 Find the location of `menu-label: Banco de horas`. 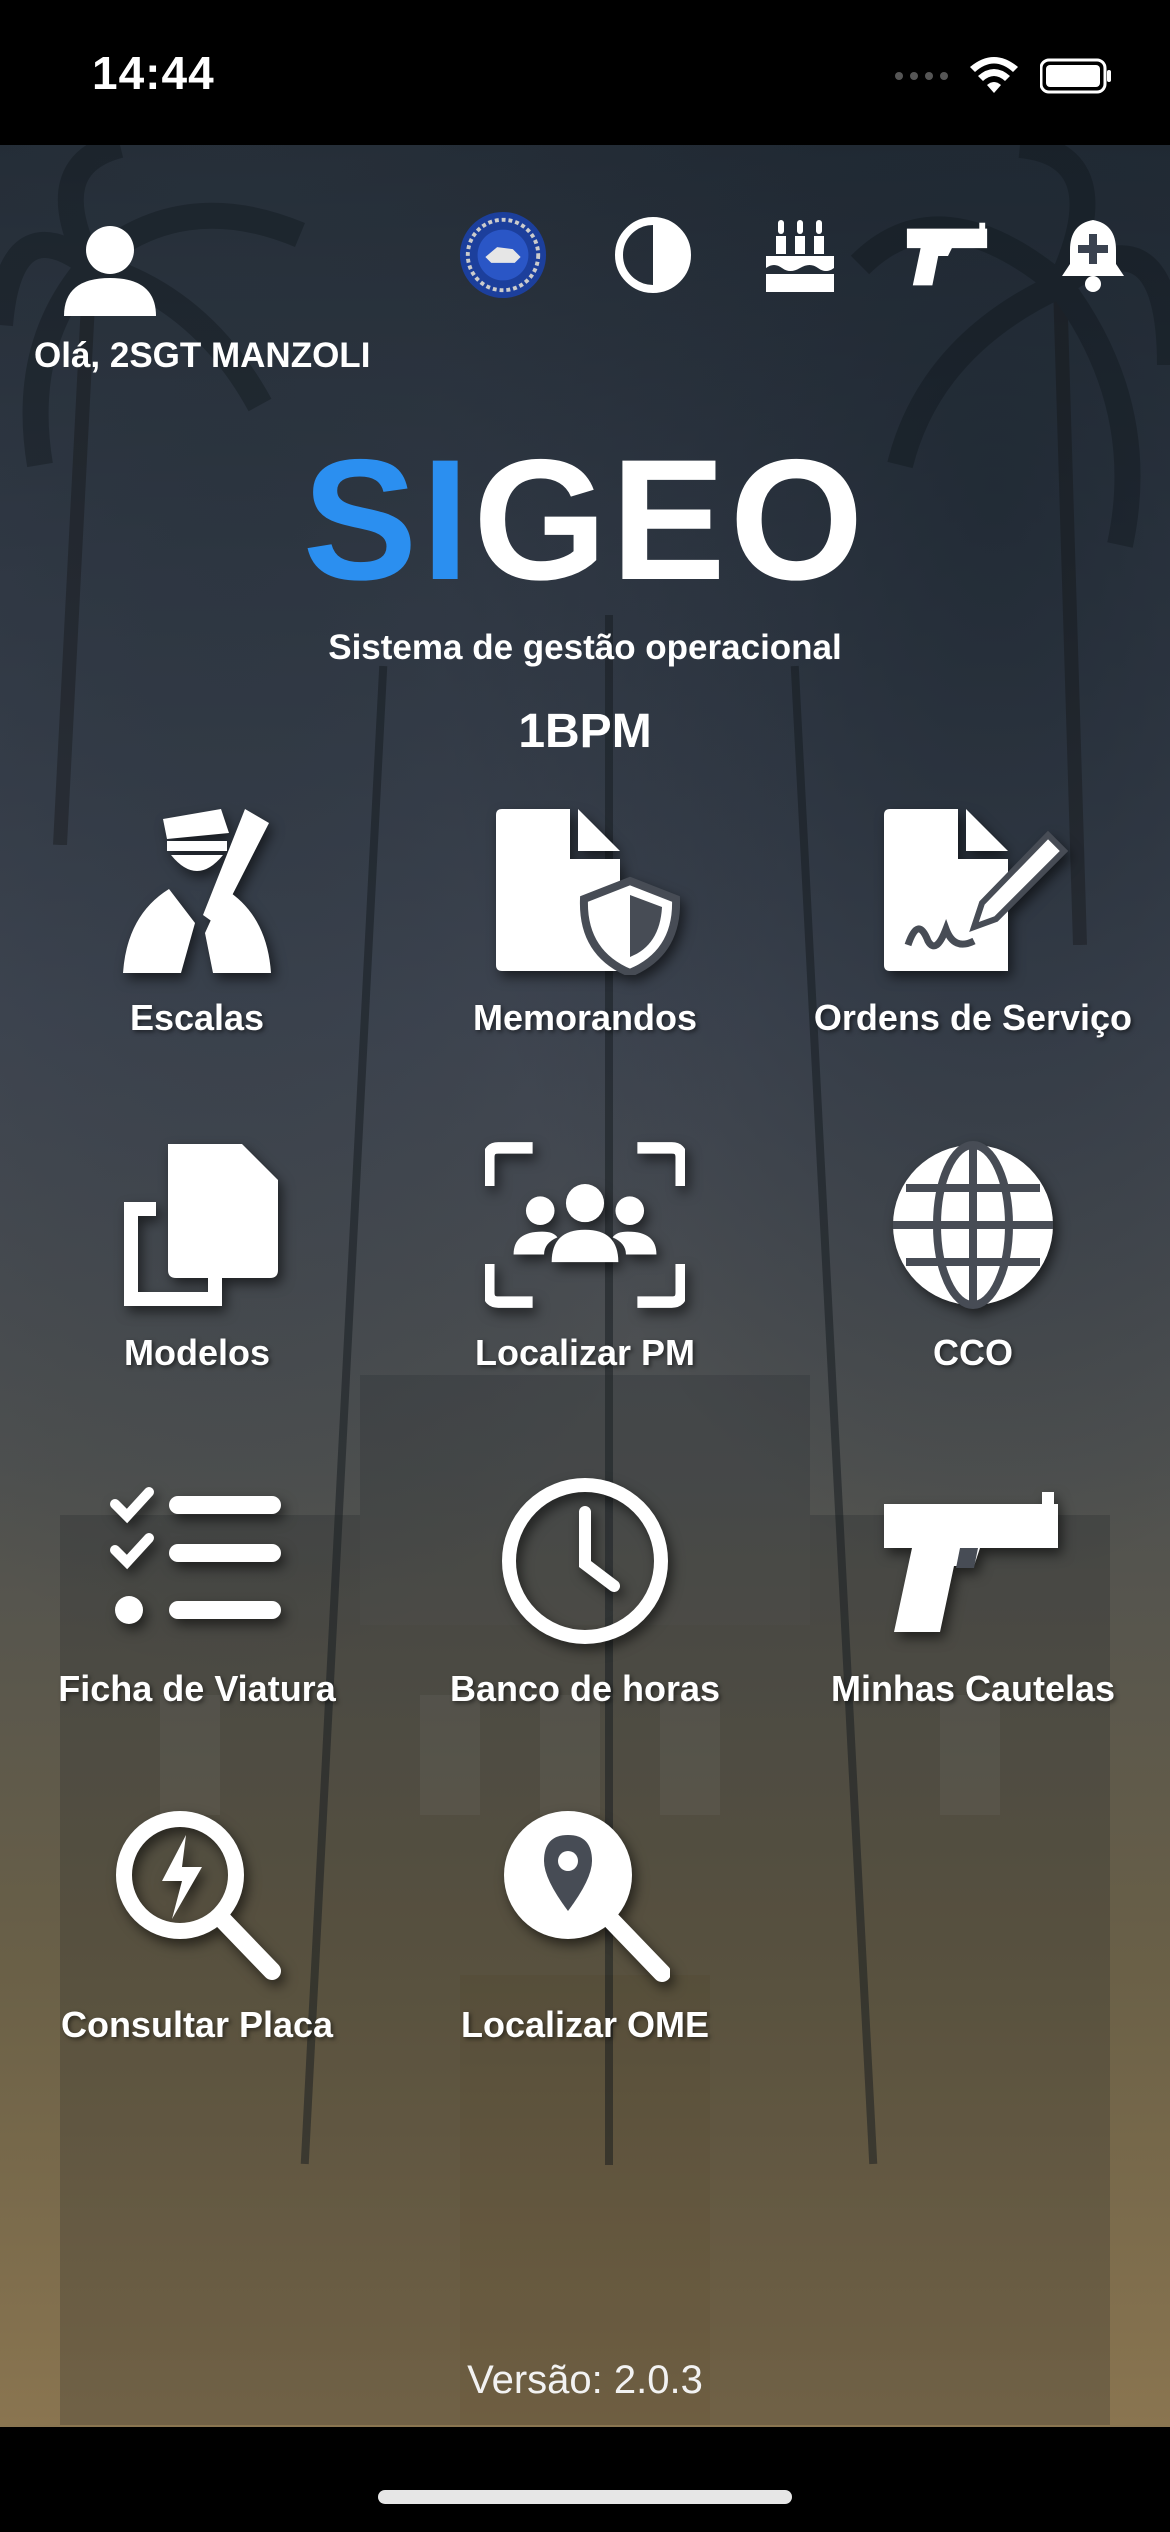

menu-label: Banco de horas is located at coordinates (585, 1688).